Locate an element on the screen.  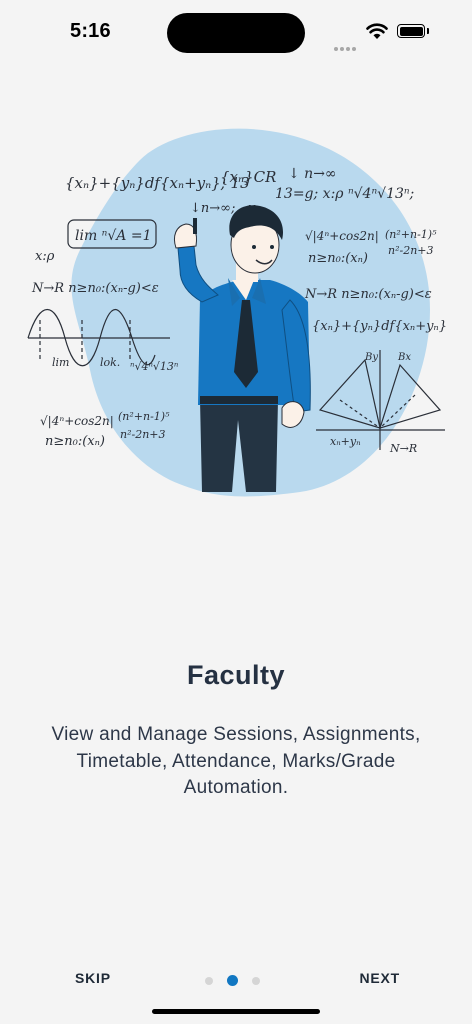
svg-text: lim is located at coordinates (60, 362).